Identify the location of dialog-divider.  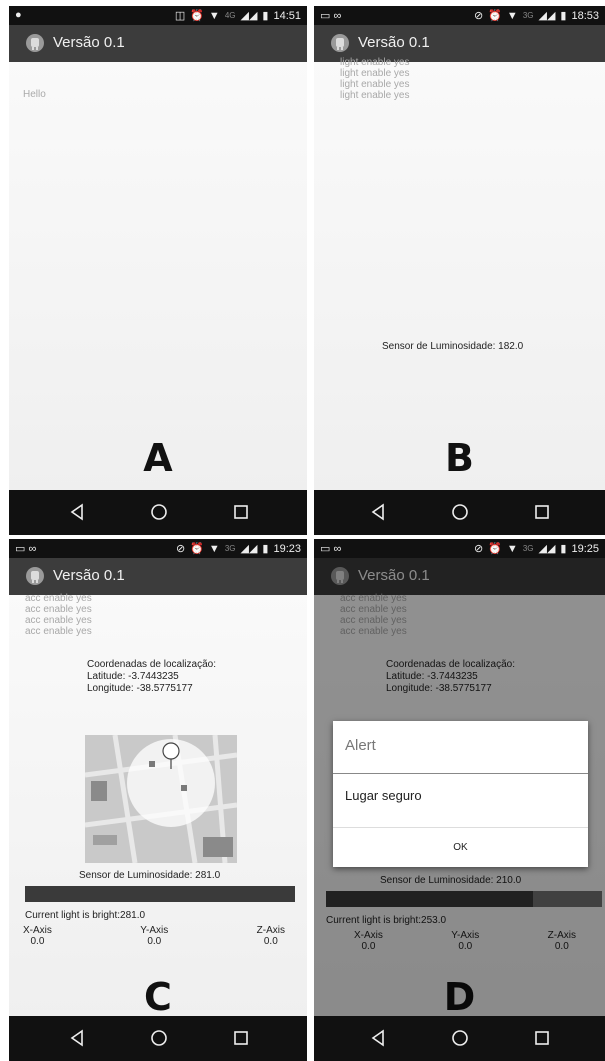
(460, 773).